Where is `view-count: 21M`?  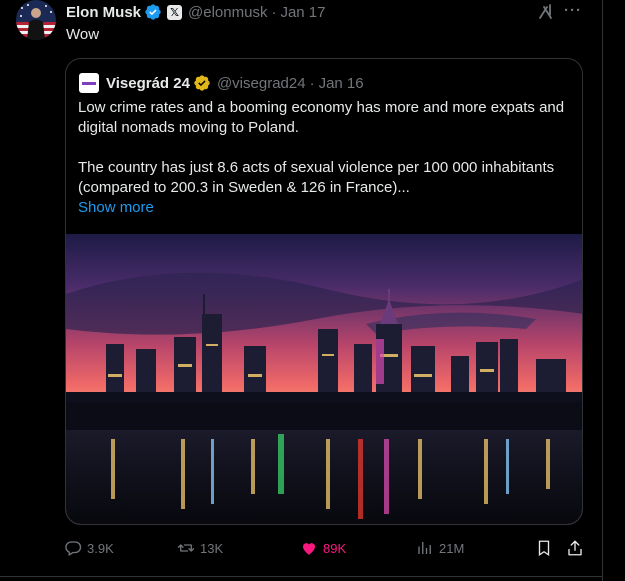
view-count: 21M is located at coordinates (452, 548).